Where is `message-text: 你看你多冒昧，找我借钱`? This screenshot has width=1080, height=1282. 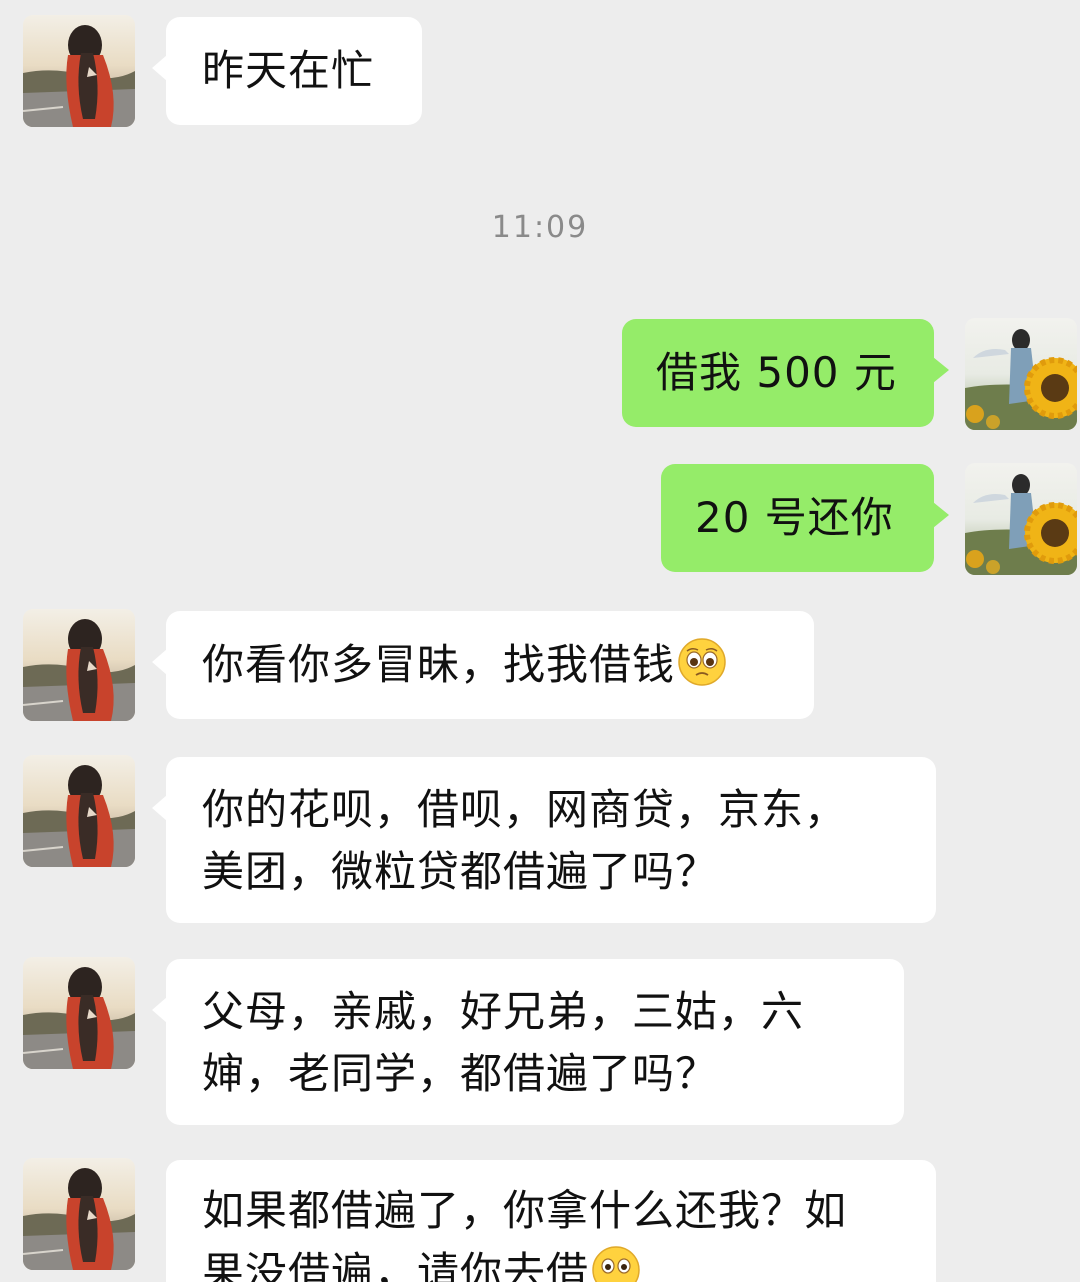
message-text: 你看你多冒昧，找我借钱 is located at coordinates (498, 665).